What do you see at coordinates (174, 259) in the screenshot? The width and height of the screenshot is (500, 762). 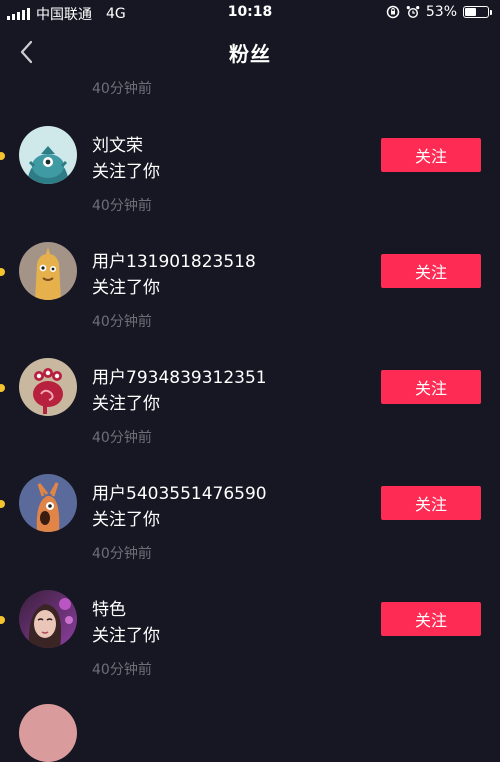 I see `user-name: 用户131901823518` at bounding box center [174, 259].